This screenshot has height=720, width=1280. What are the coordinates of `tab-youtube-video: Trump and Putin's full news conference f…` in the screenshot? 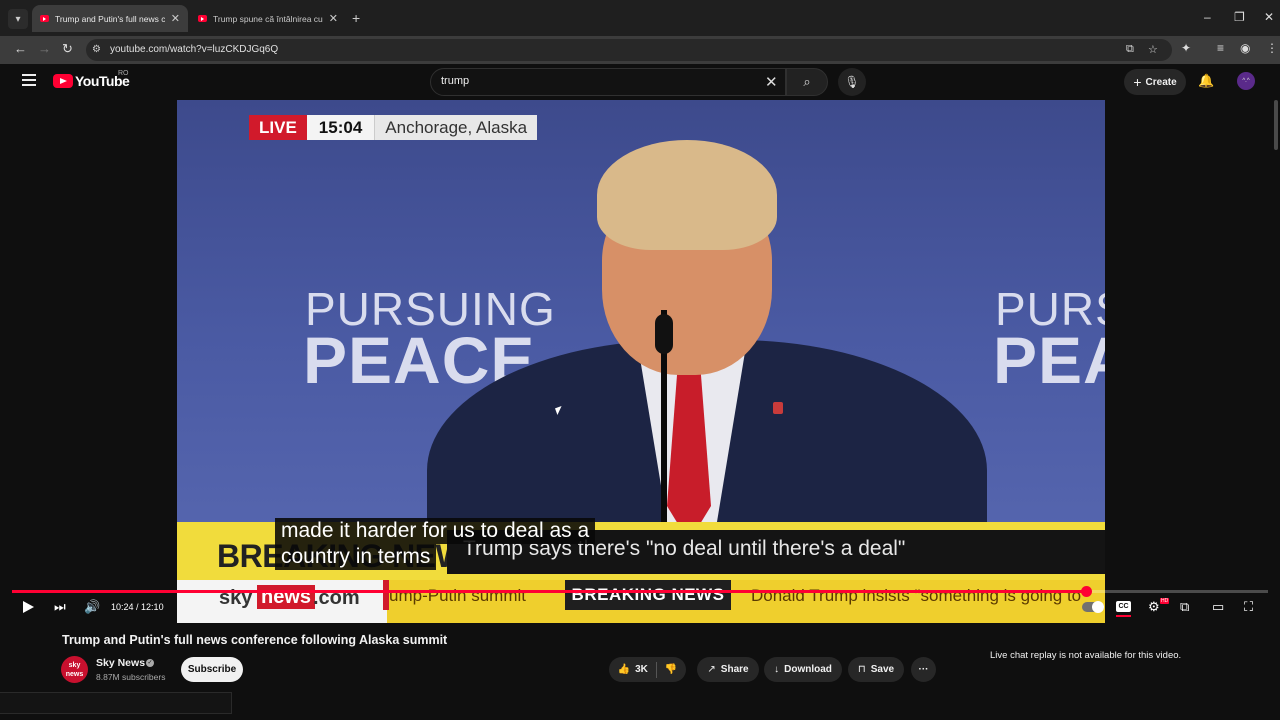 It's located at (110, 18).